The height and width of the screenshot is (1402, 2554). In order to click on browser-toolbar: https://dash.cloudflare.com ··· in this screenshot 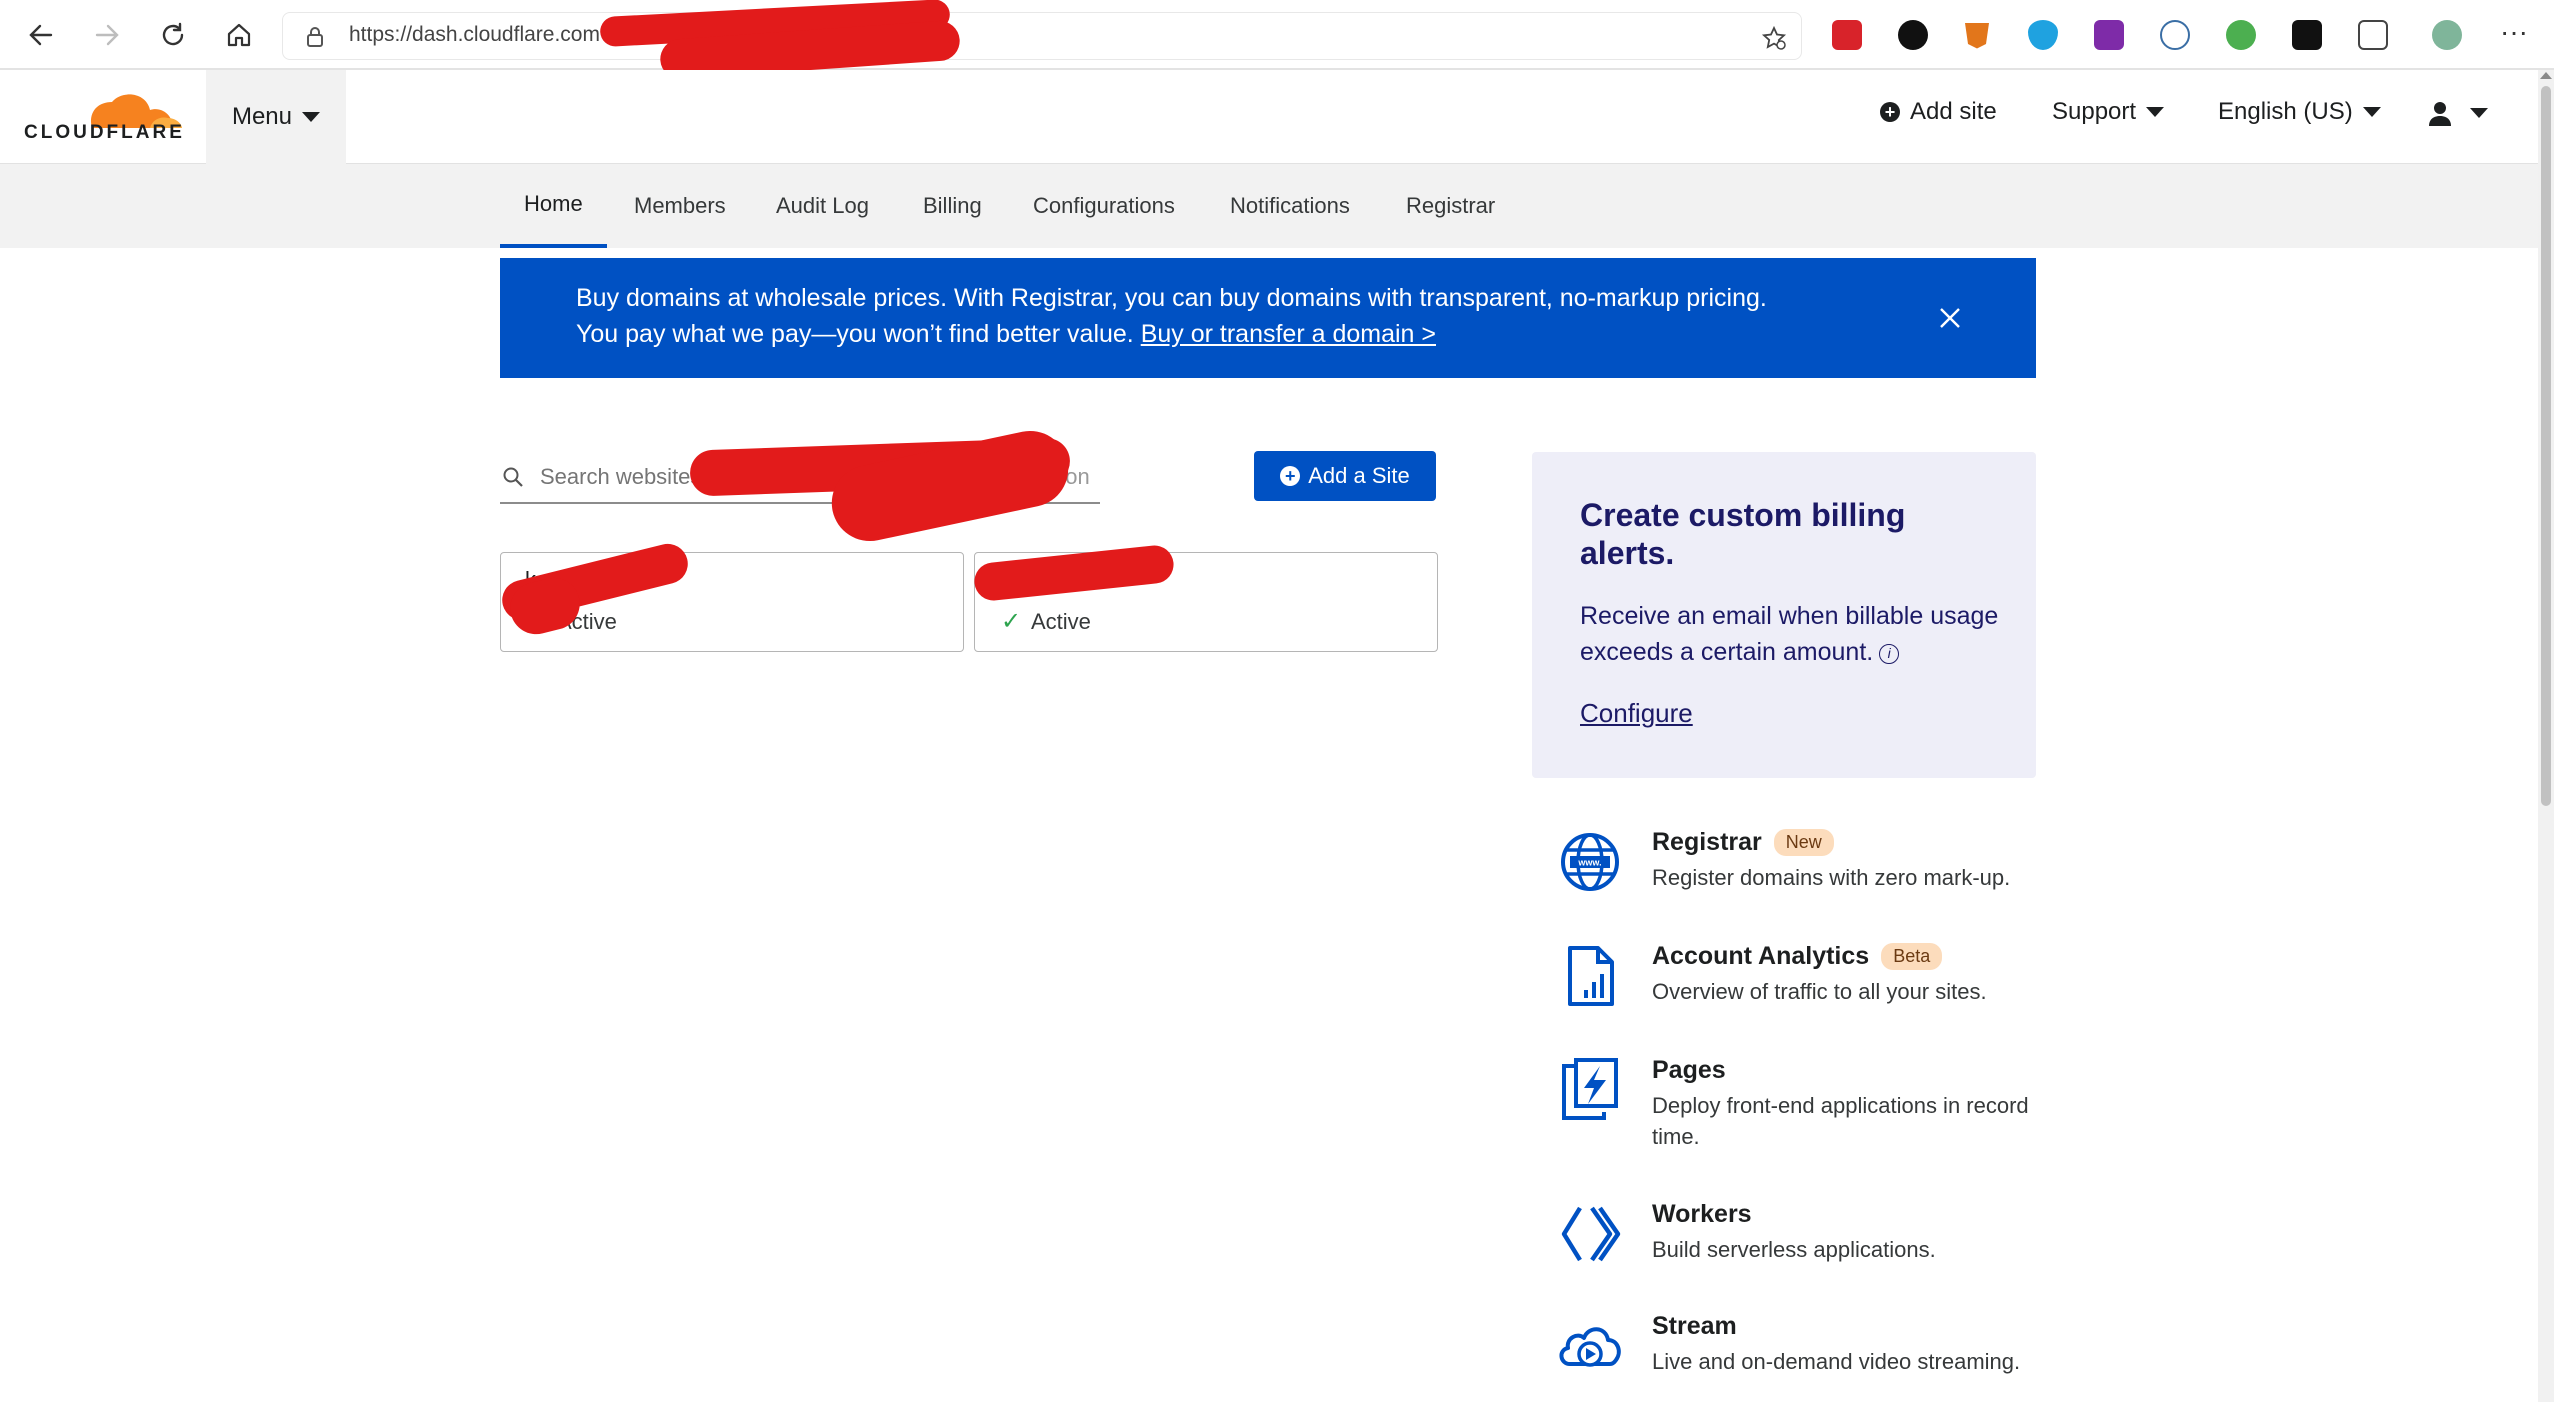, I will do `click(1277, 35)`.